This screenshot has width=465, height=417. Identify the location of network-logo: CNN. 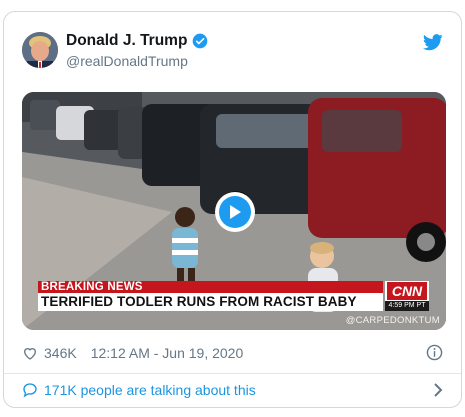
(407, 291).